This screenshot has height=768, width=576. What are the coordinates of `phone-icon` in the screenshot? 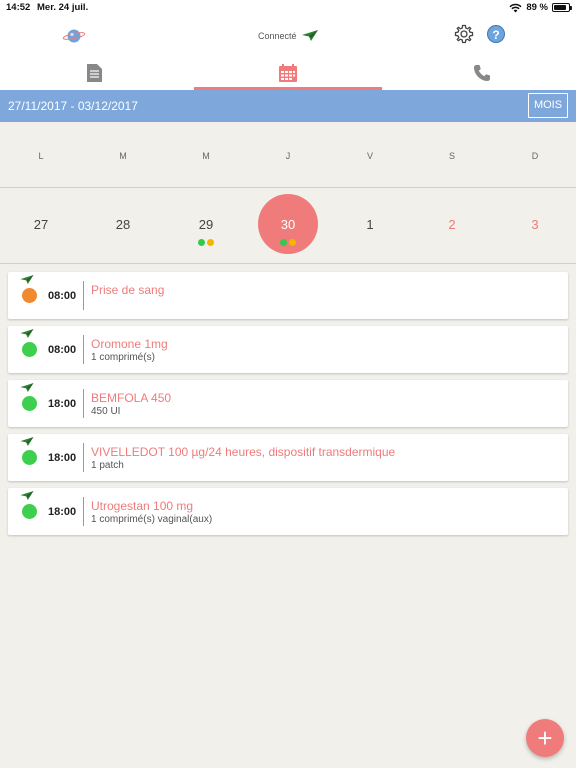 It's located at (482, 73).